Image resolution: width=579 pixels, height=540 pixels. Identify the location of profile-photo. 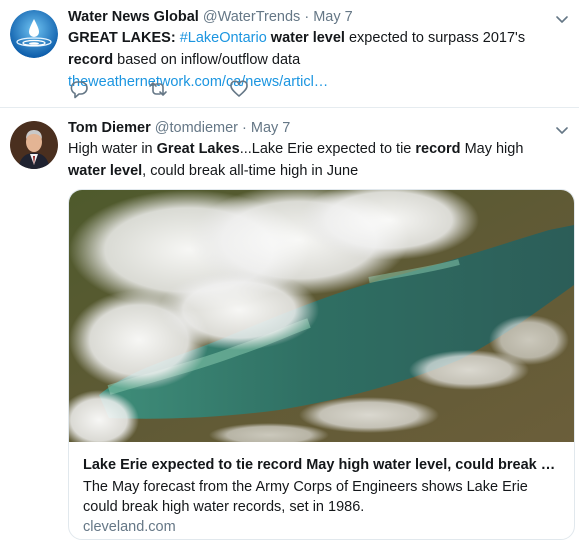
(34, 145).